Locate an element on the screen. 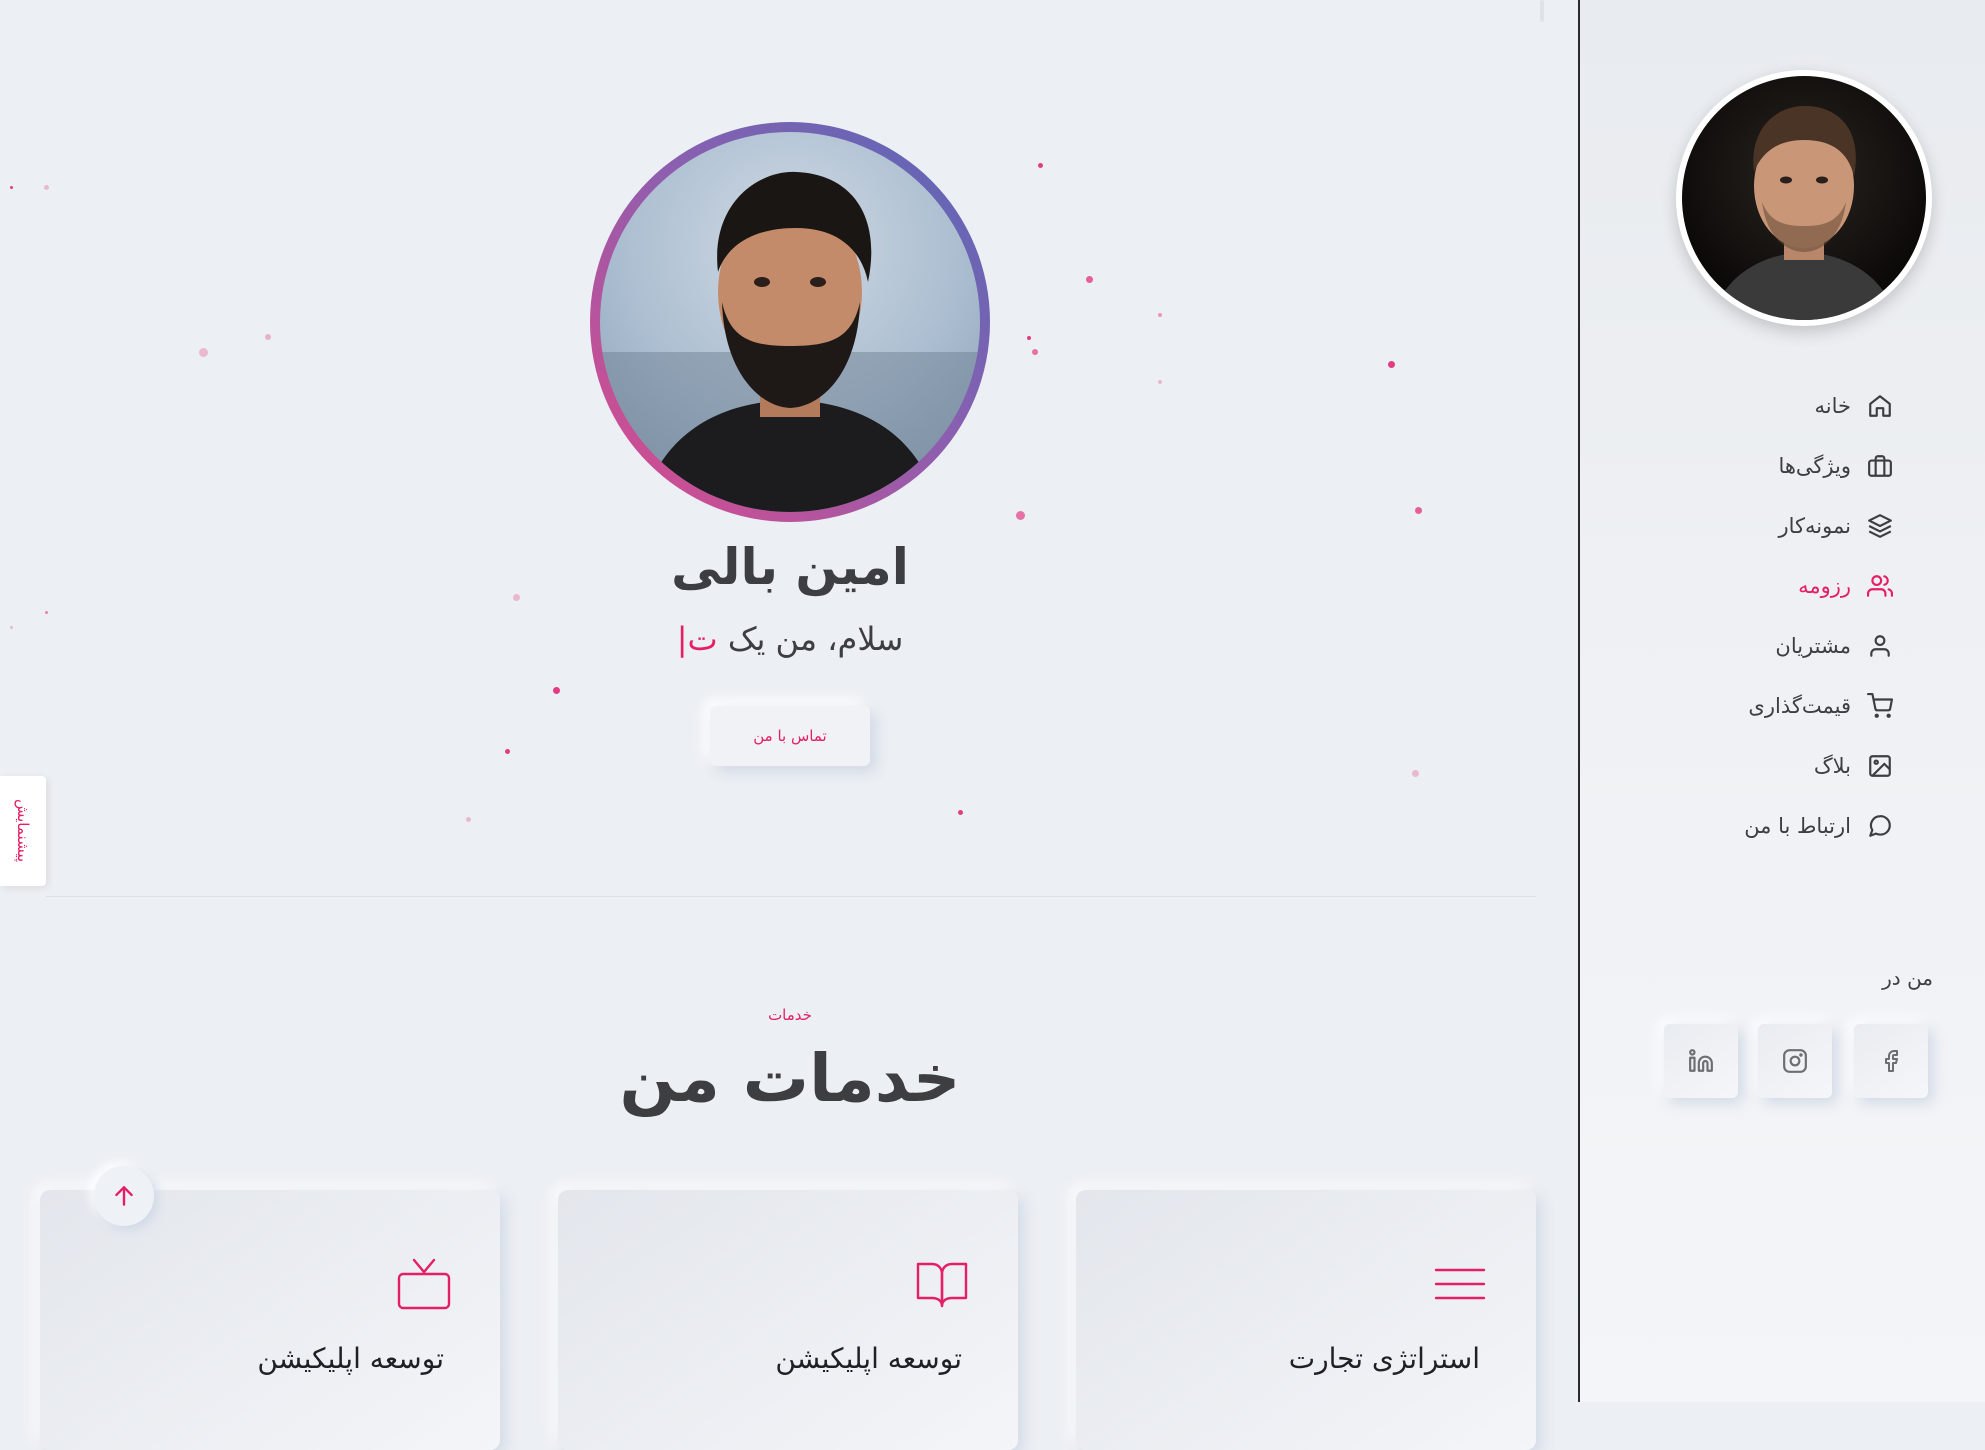  linkedin-icon is located at coordinates (1701, 1060).